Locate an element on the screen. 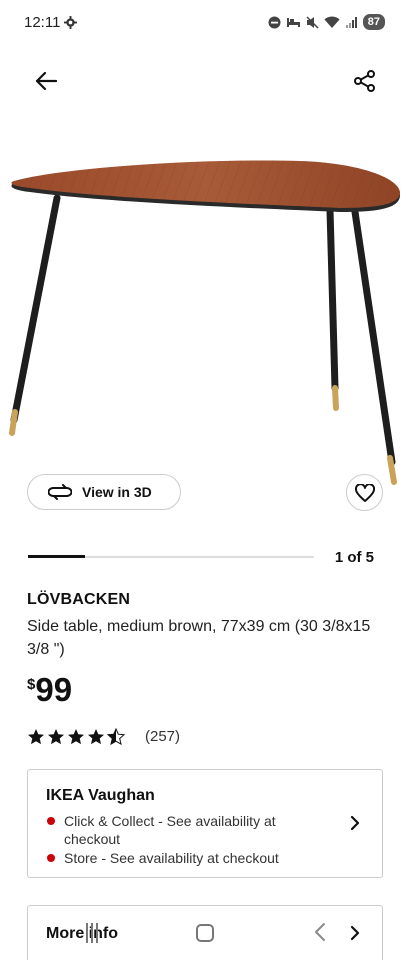  sleep-mode-icon is located at coordinates (293, 22).